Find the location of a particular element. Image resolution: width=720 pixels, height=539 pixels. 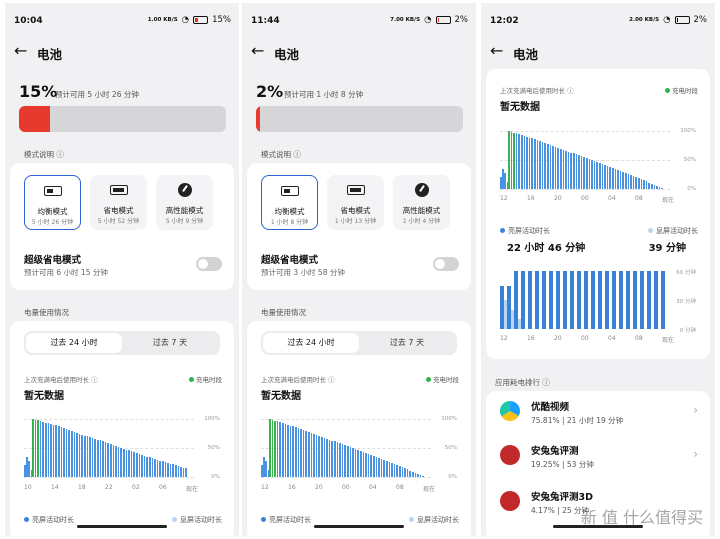

y-tick-label: 100% is located at coordinates (449, 419).